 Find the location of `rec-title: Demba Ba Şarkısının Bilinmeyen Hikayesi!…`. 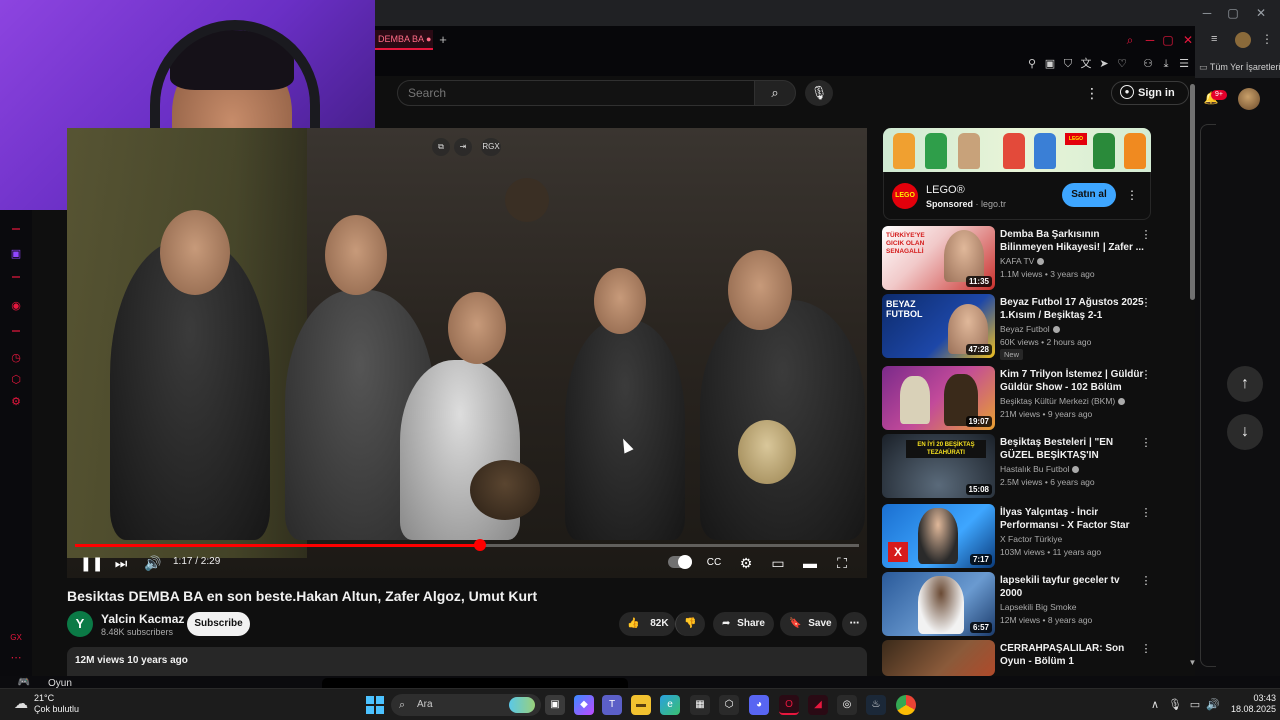

rec-title: Demba Ba Şarkısının Bilinmeyen Hikayesi!… is located at coordinates (1072, 241).